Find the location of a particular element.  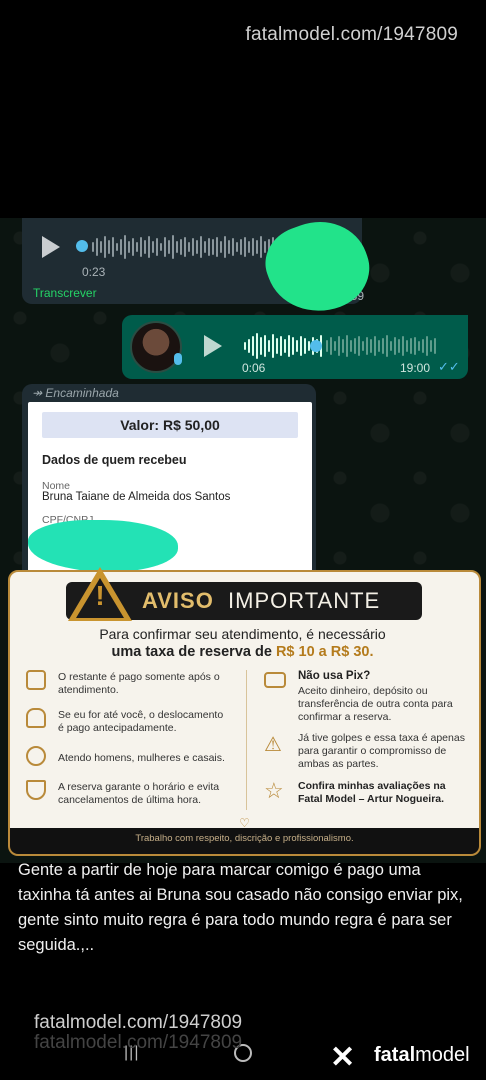

forwarded-label: ↠ Encaminhada is located at coordinates (75, 393).